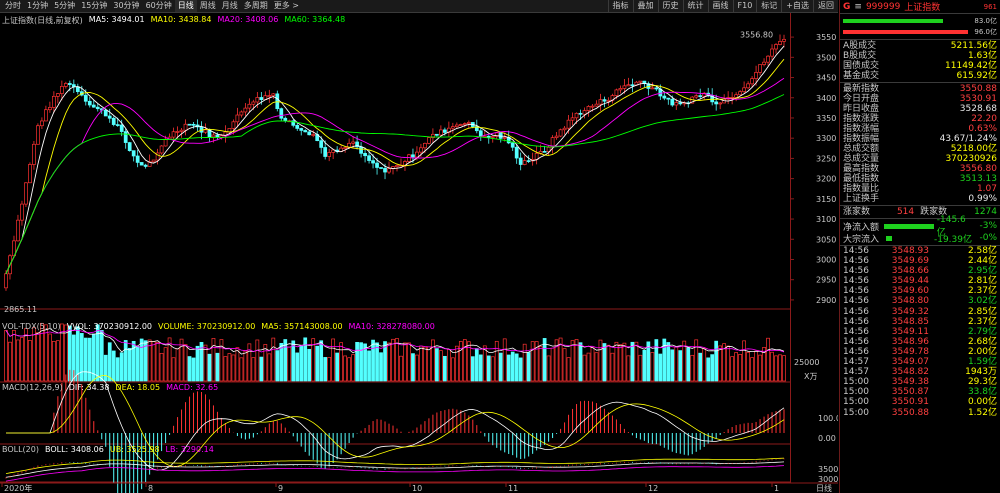  Describe the element at coordinates (695, 6) in the screenshot. I see `tool-button: 统计` at that location.